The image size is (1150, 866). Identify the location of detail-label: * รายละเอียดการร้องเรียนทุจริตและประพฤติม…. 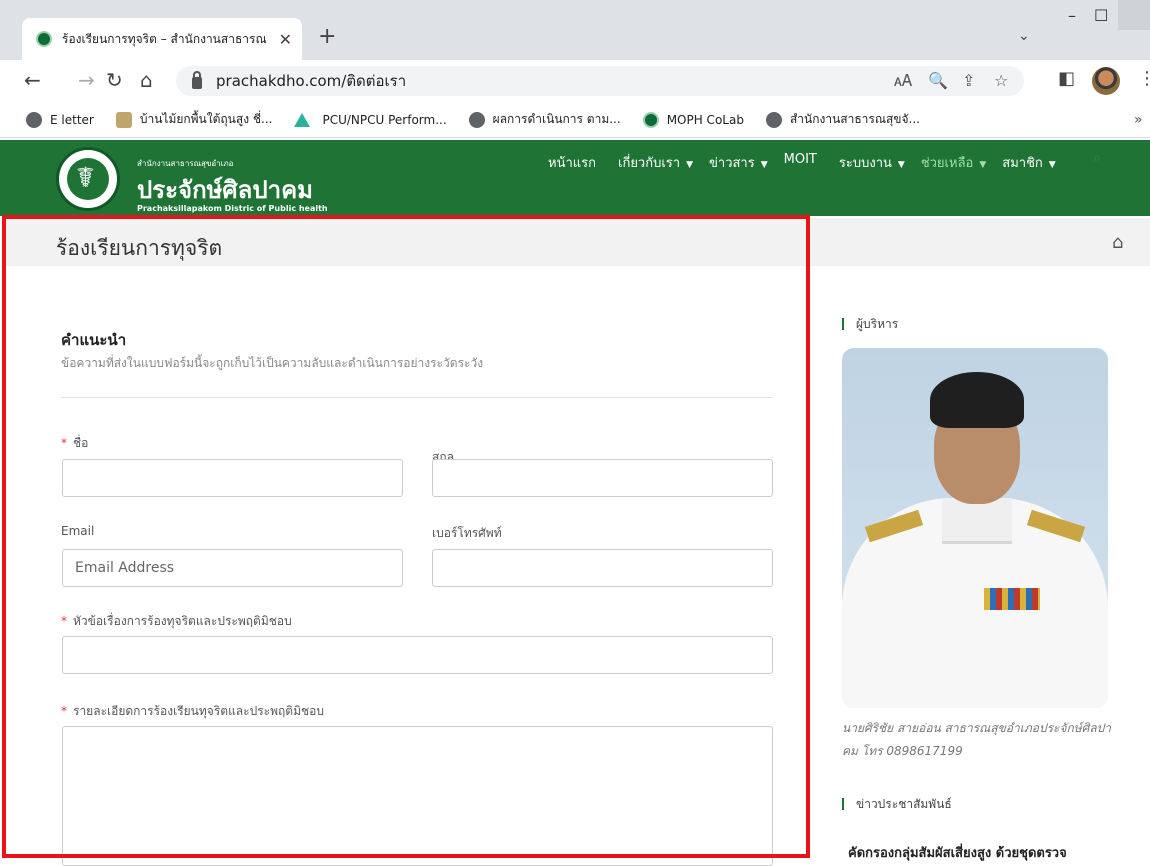
(192, 711).